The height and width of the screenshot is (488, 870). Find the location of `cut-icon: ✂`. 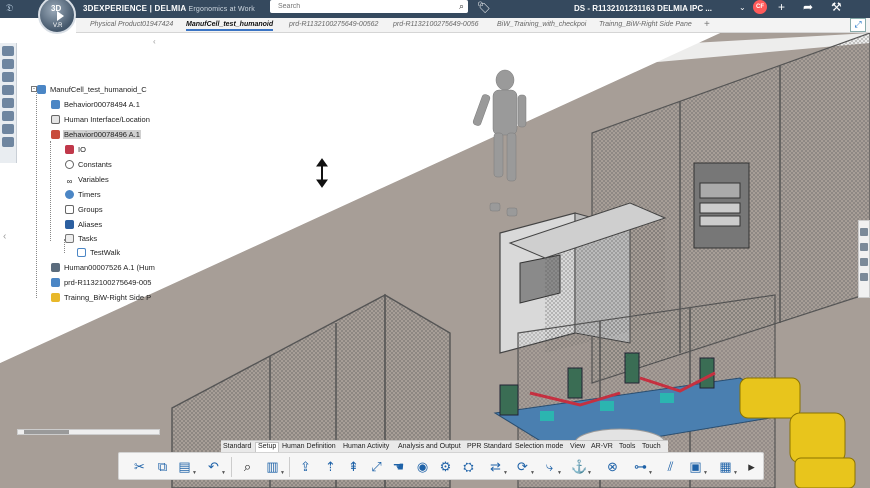

cut-icon: ✂ is located at coordinates (139, 466).